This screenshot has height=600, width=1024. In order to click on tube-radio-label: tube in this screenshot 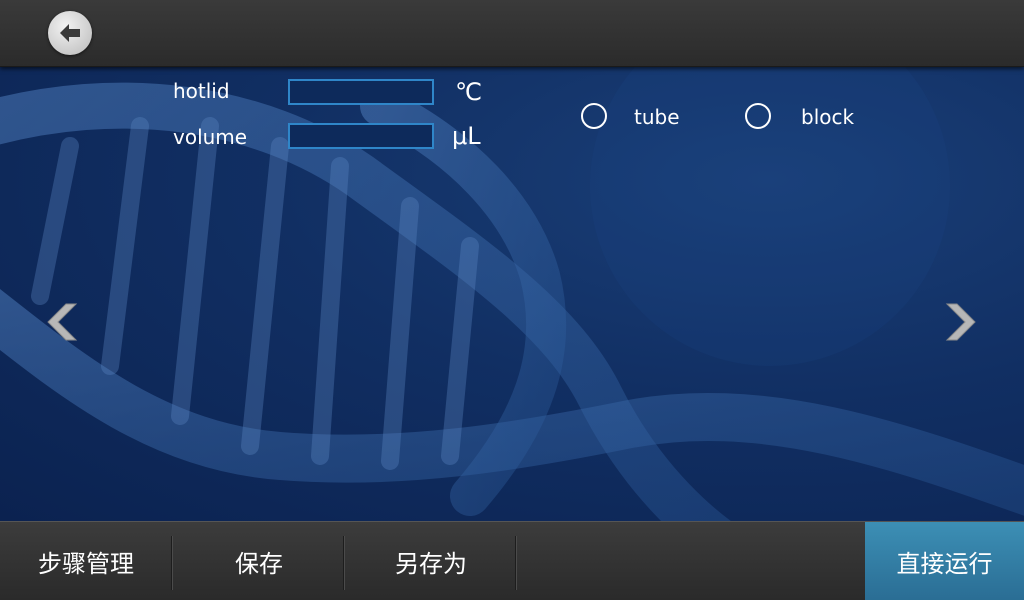, I will do `click(657, 117)`.